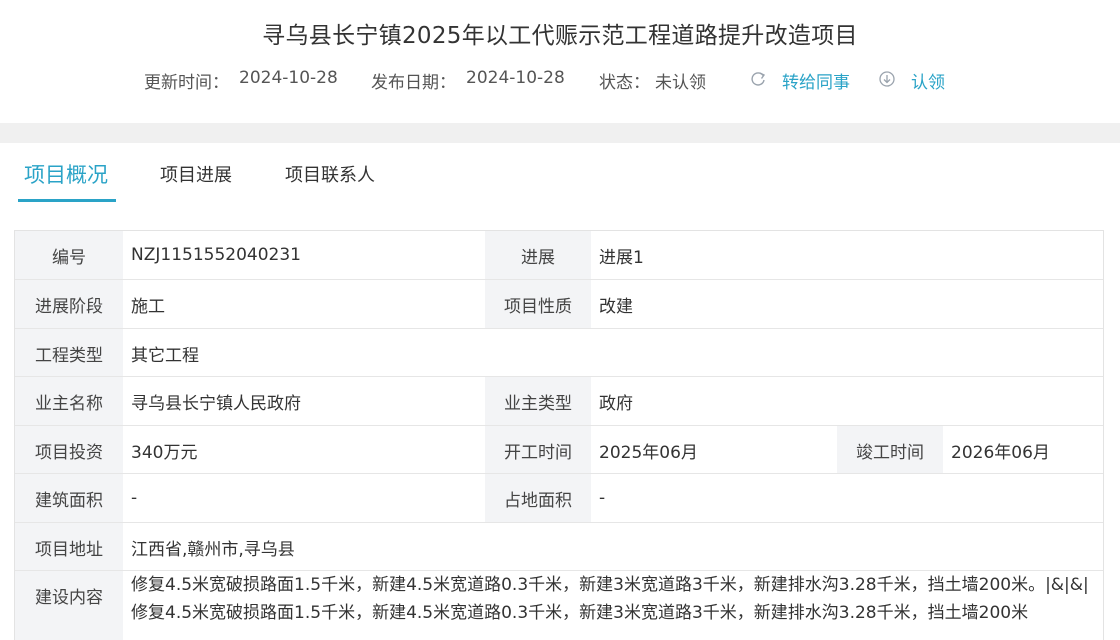 The width and height of the screenshot is (1120, 640). What do you see at coordinates (890, 450) in the screenshot?
I see `end-label: 竣工时间` at bounding box center [890, 450].